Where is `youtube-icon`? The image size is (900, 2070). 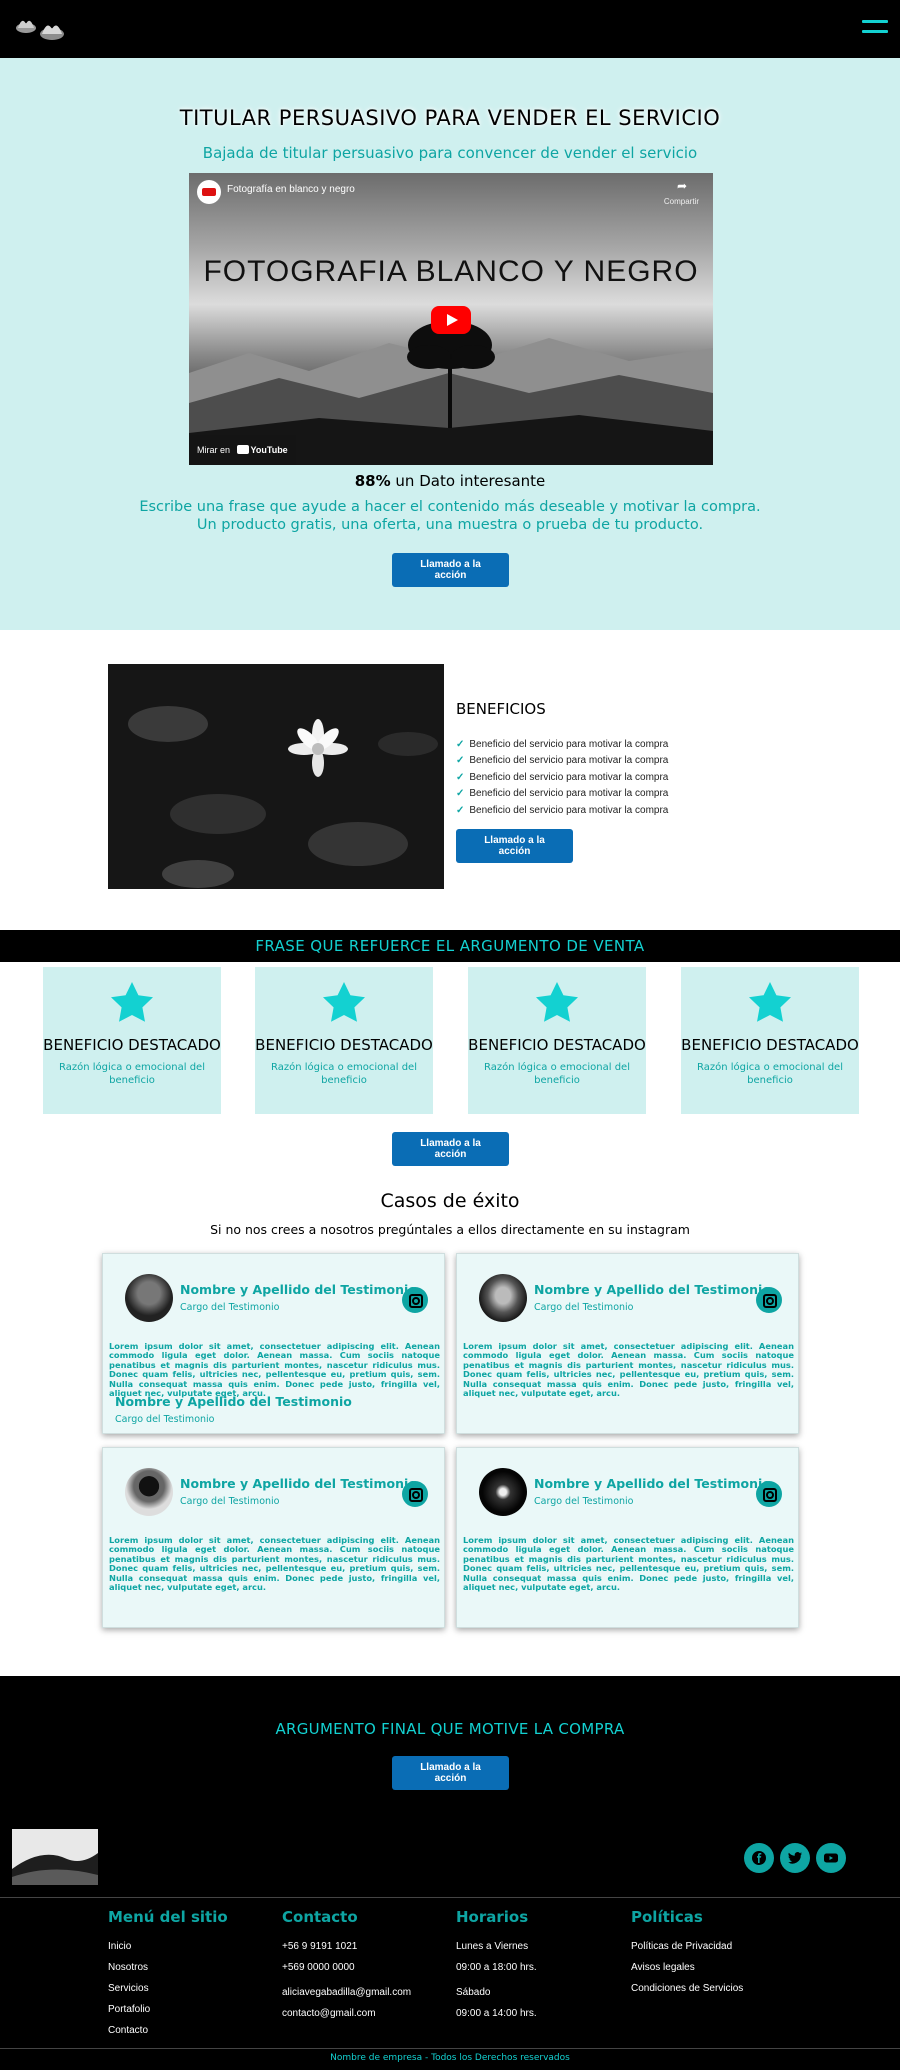
youtube-icon is located at coordinates (831, 1858).